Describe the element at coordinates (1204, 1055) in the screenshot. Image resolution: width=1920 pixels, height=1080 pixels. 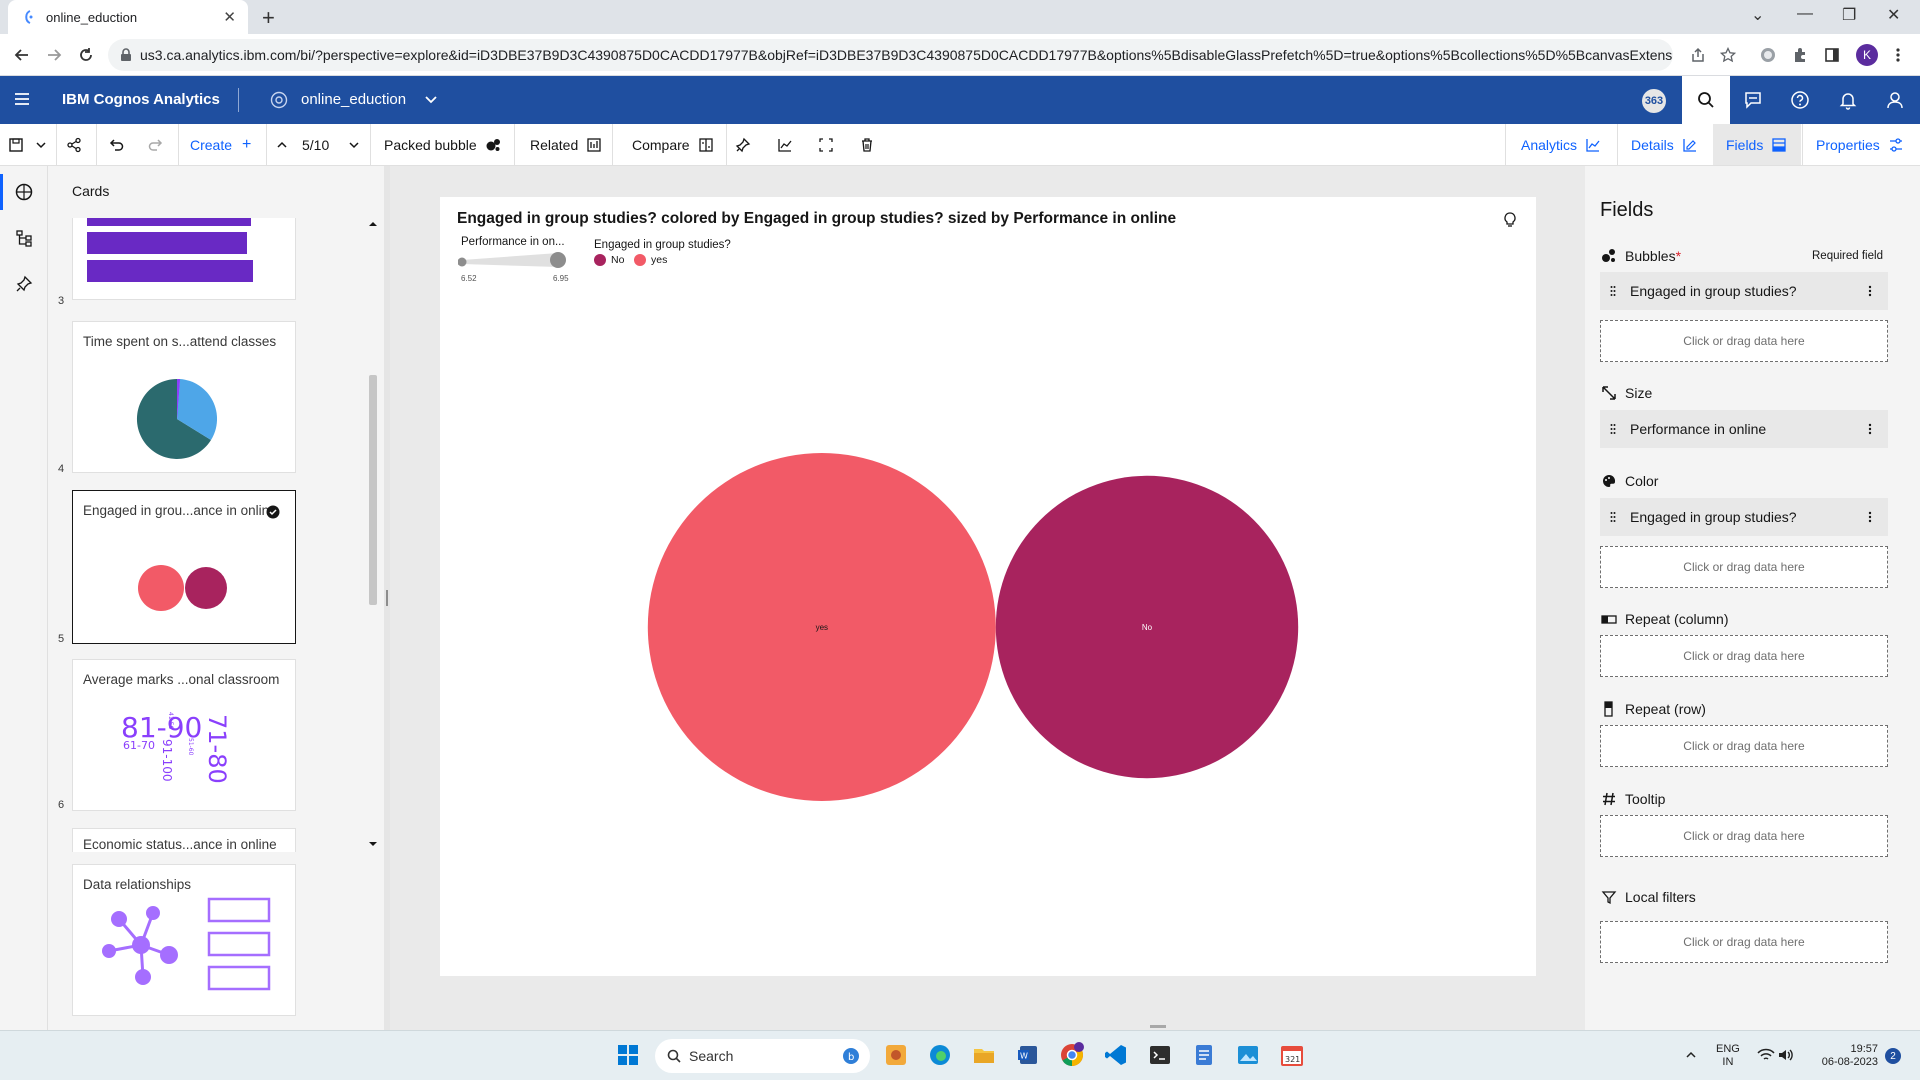
I see `notepad-icon` at that location.